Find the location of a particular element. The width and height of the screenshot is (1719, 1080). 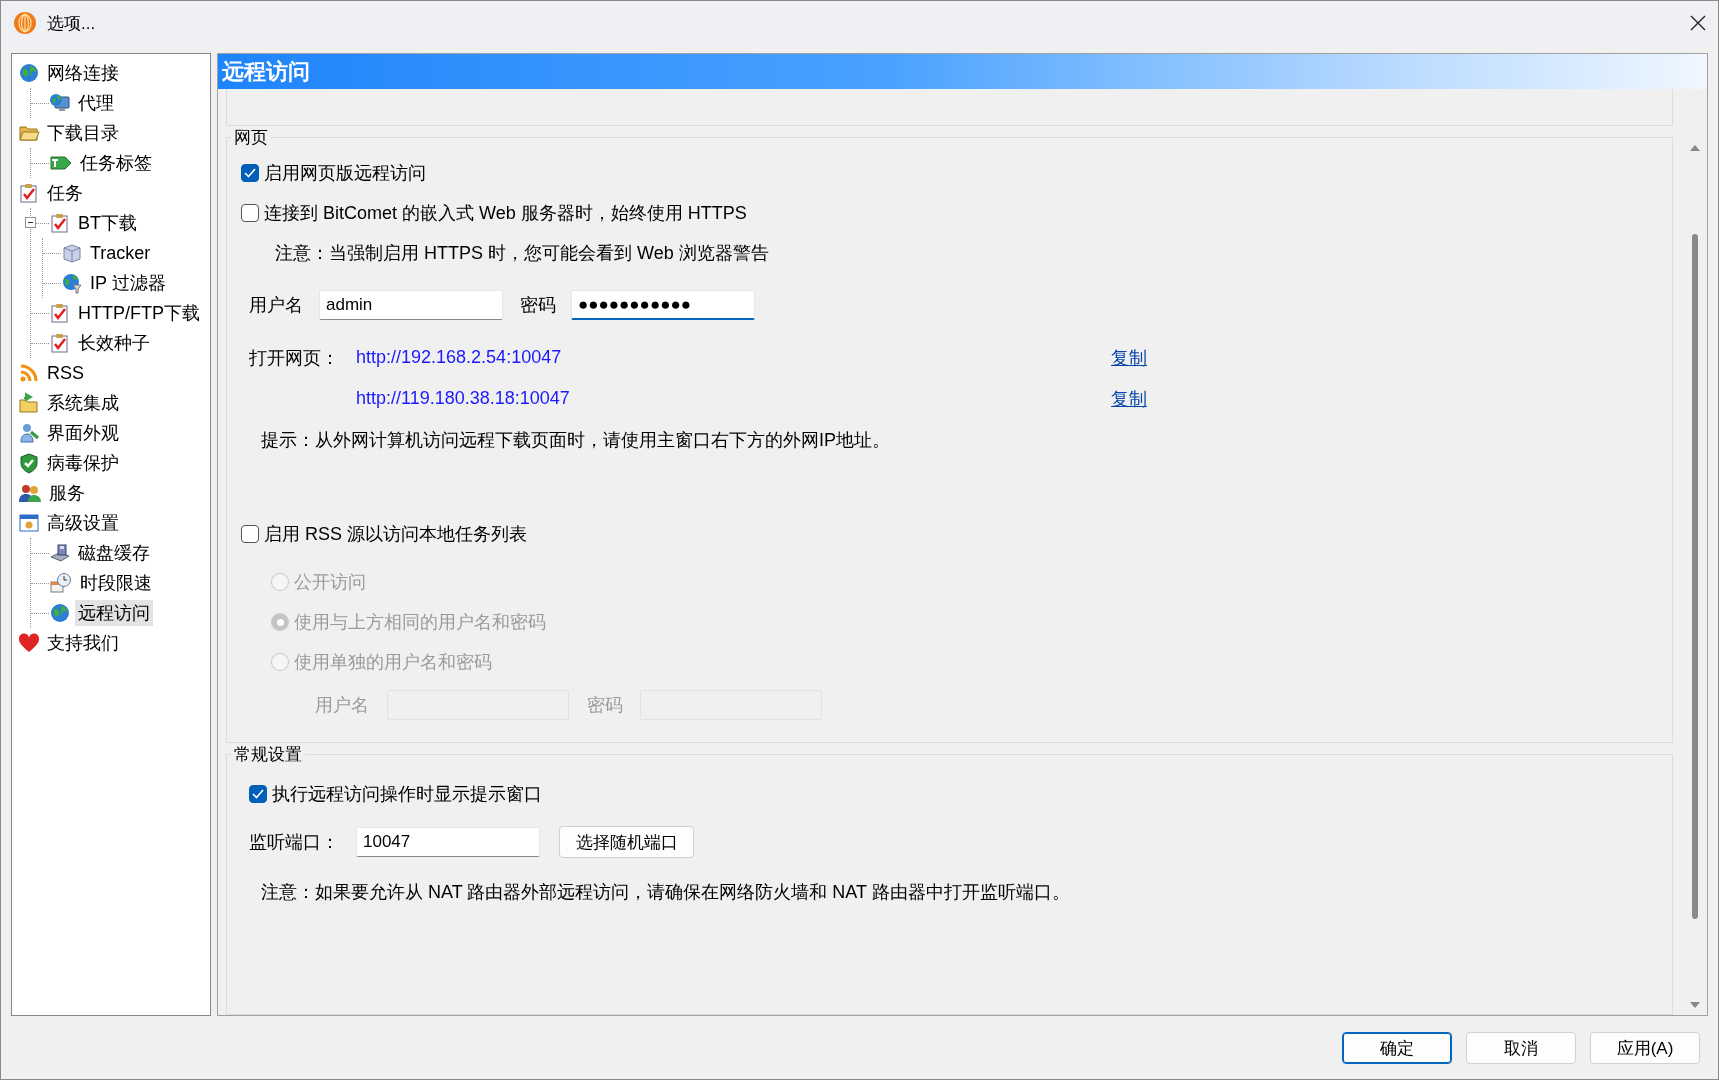

checkbox-label: 启用网页版远程访问 is located at coordinates (345, 173).